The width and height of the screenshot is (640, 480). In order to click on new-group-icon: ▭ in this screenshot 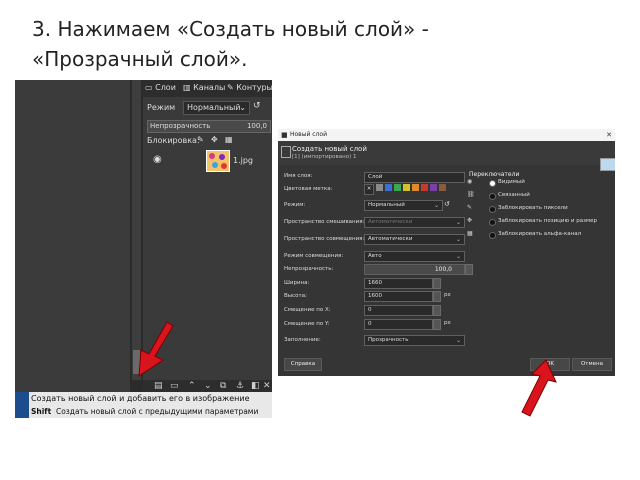, I will do `click(174, 386)`.